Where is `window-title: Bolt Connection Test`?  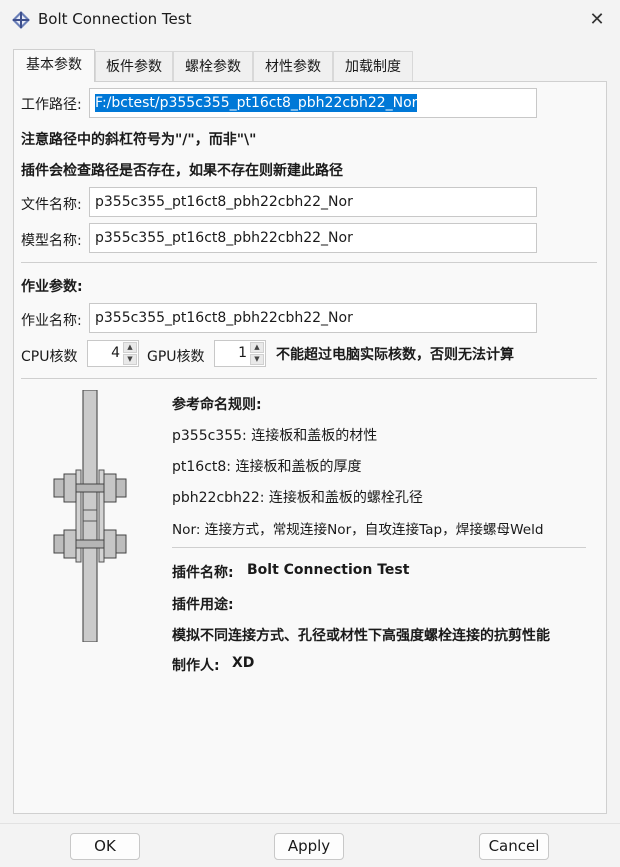
window-title: Bolt Connection Test is located at coordinates (115, 19).